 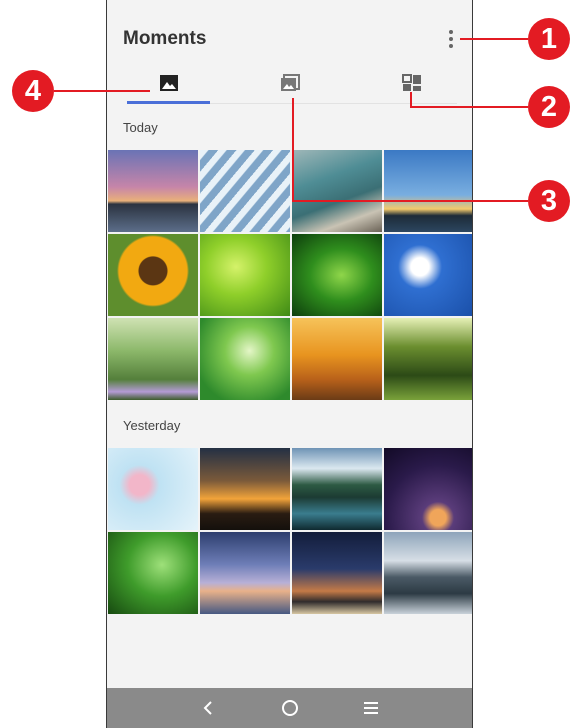 I want to click on menu-icon, so click(x=371, y=708).